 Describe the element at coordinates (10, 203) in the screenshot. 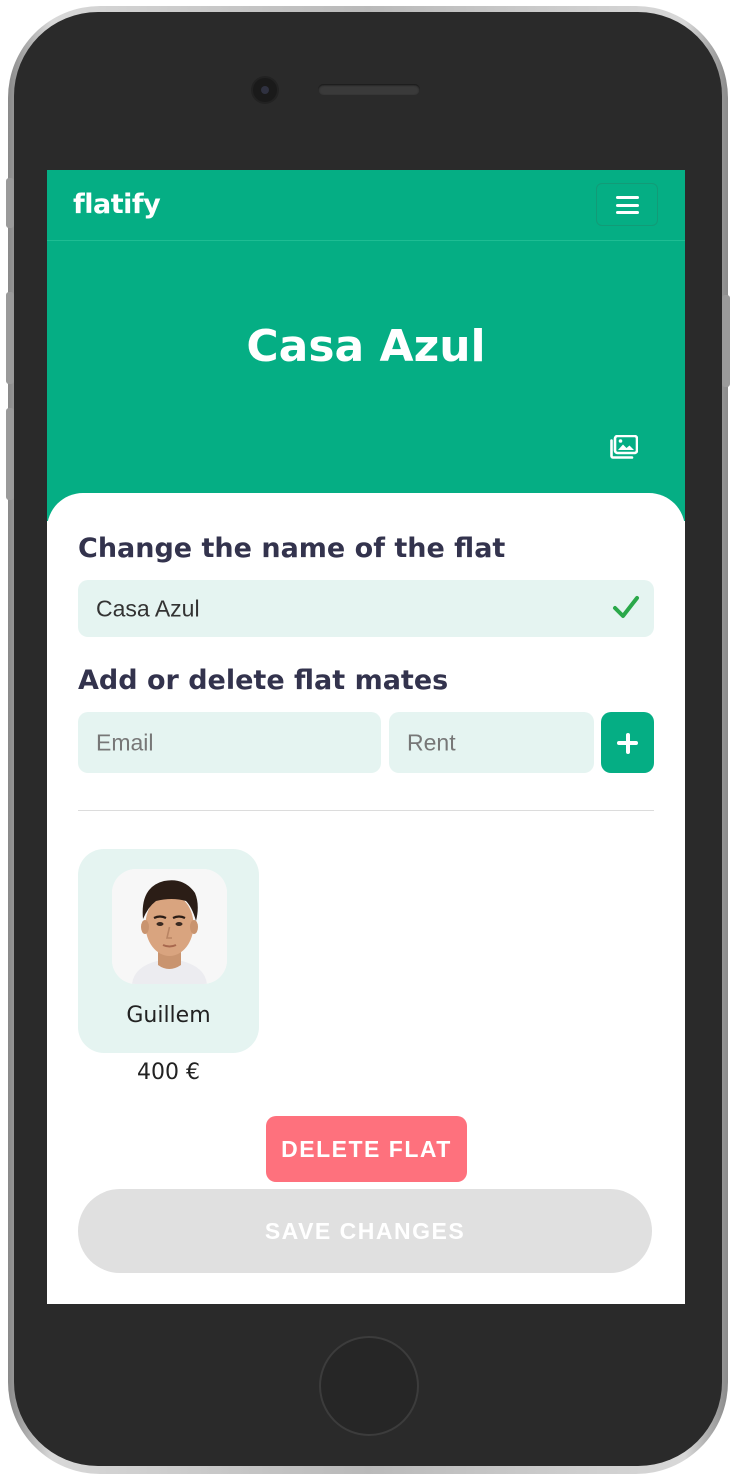

I see `mute-switch` at that location.